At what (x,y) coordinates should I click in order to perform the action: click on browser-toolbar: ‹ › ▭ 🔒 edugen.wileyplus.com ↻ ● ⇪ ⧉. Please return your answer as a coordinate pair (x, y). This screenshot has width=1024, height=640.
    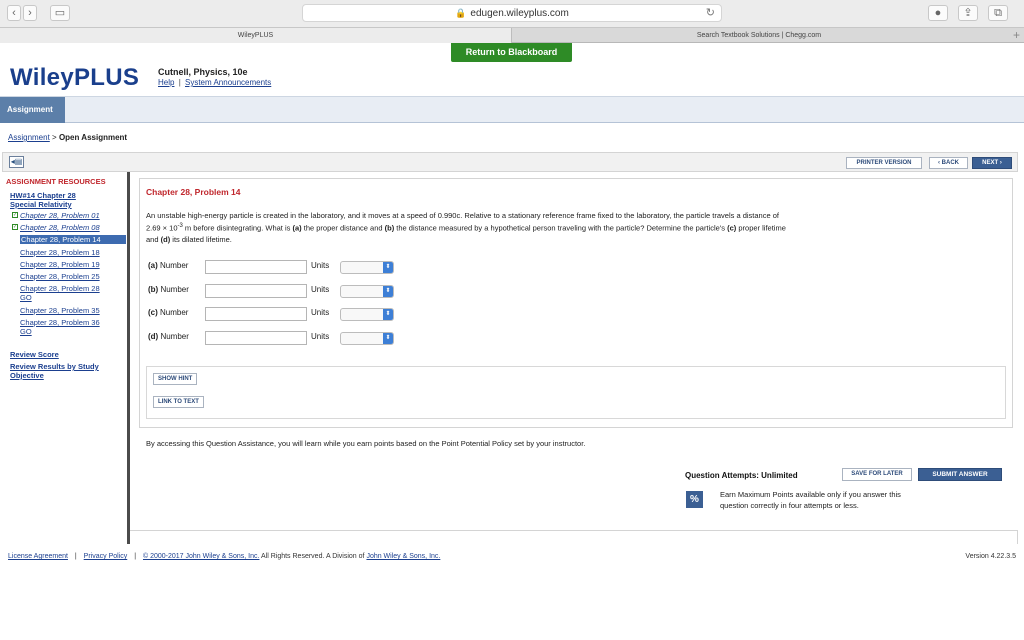
    Looking at the image, I should click on (512, 13).